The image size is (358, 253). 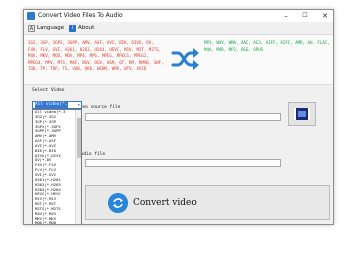 I want to click on menu-about-label: About, so click(x=86, y=28).